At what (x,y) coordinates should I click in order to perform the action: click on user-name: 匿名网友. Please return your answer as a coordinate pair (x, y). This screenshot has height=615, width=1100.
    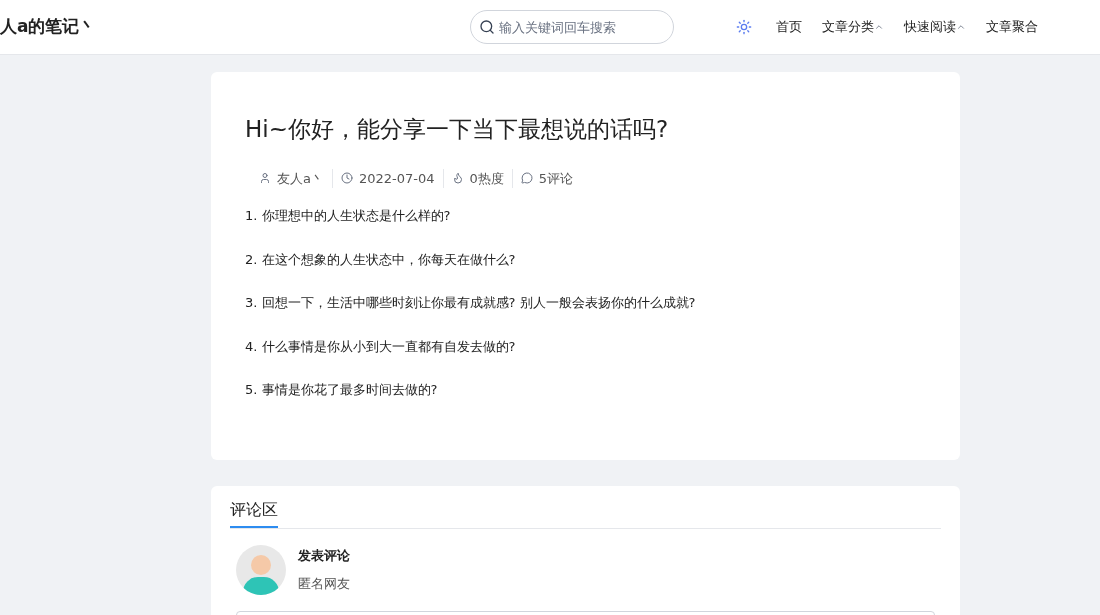
    Looking at the image, I should click on (324, 583).